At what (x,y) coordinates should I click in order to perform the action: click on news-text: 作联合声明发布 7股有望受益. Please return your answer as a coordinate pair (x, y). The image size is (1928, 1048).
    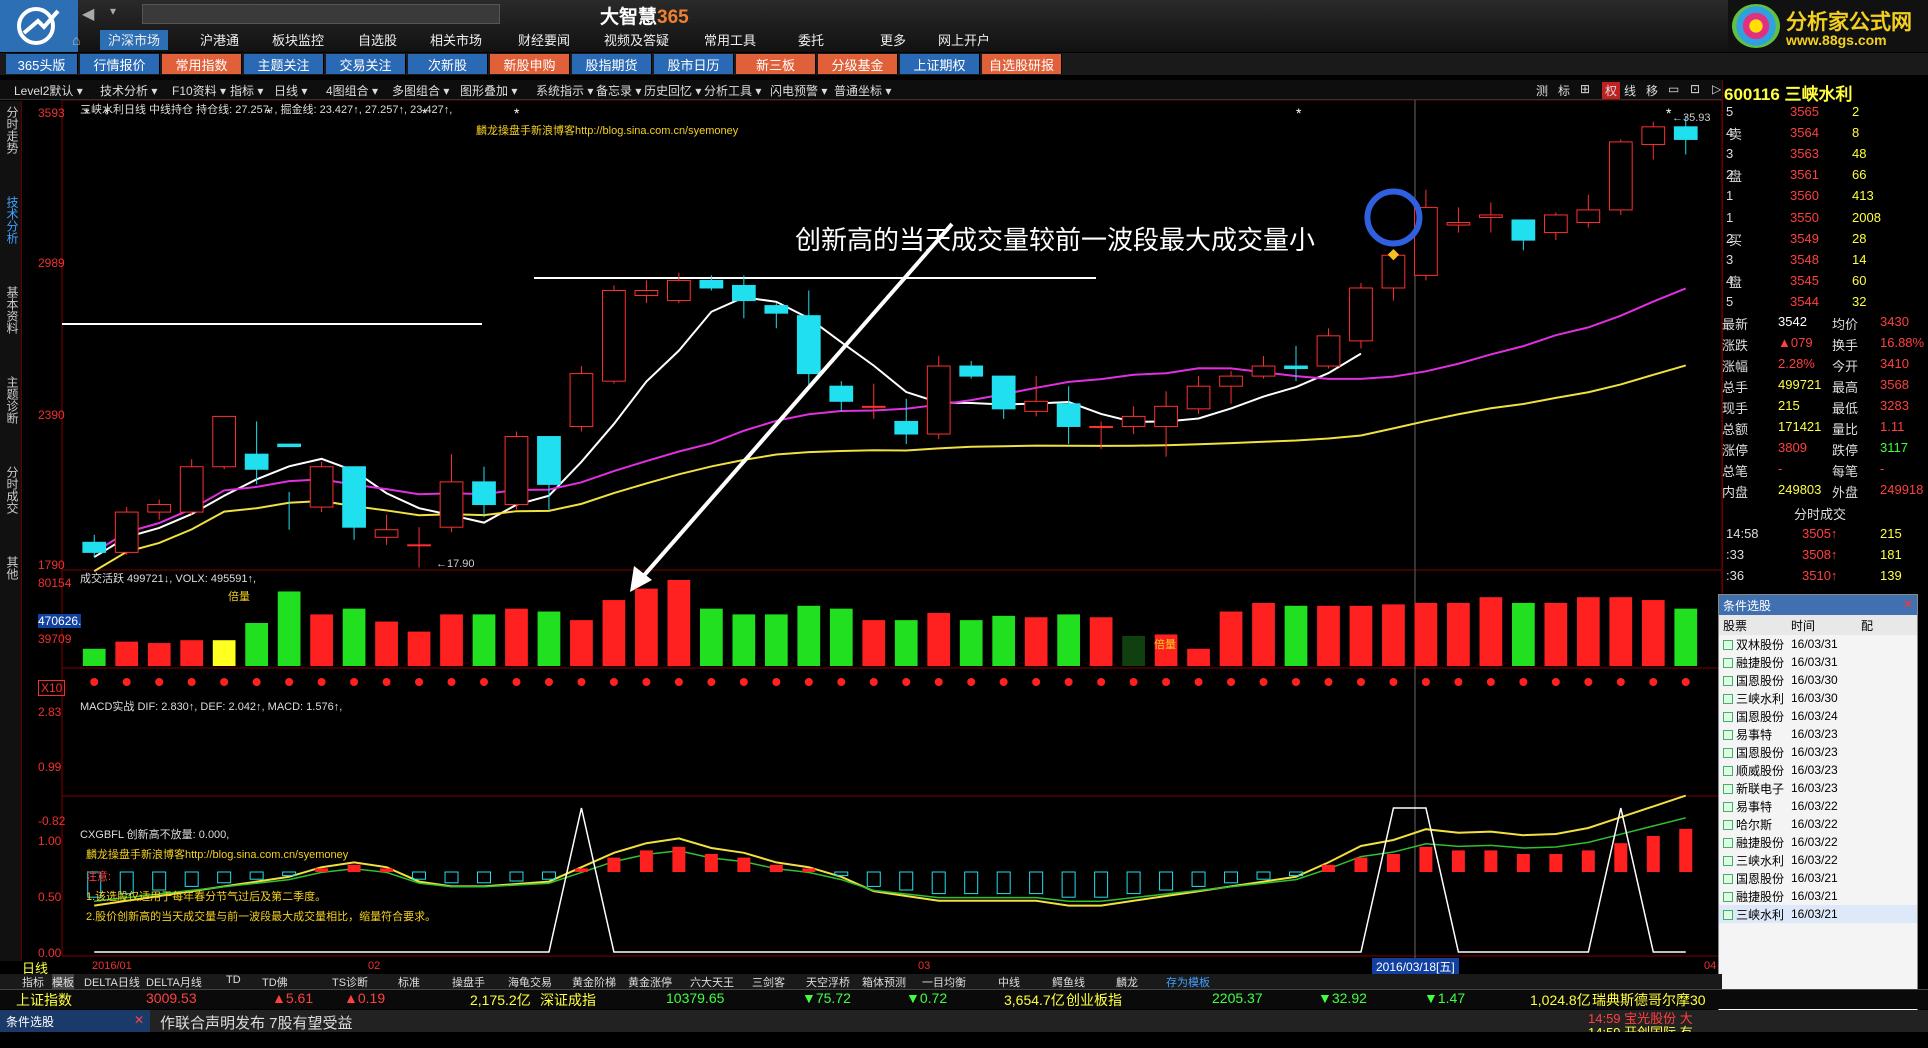
    Looking at the image, I should click on (256, 1022).